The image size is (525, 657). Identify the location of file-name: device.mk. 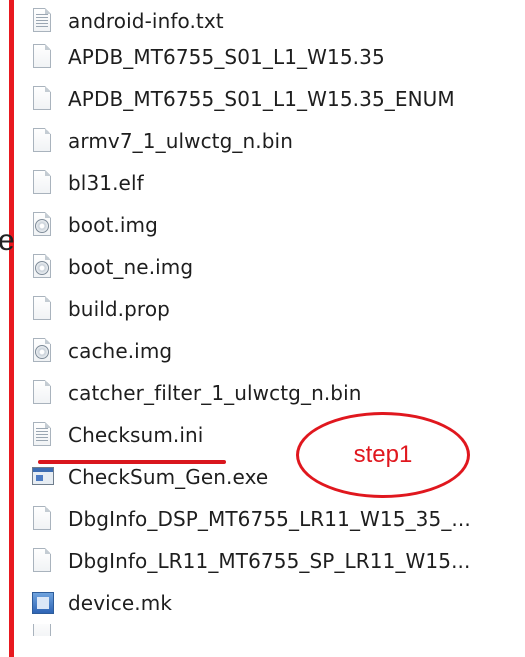
(120, 603).